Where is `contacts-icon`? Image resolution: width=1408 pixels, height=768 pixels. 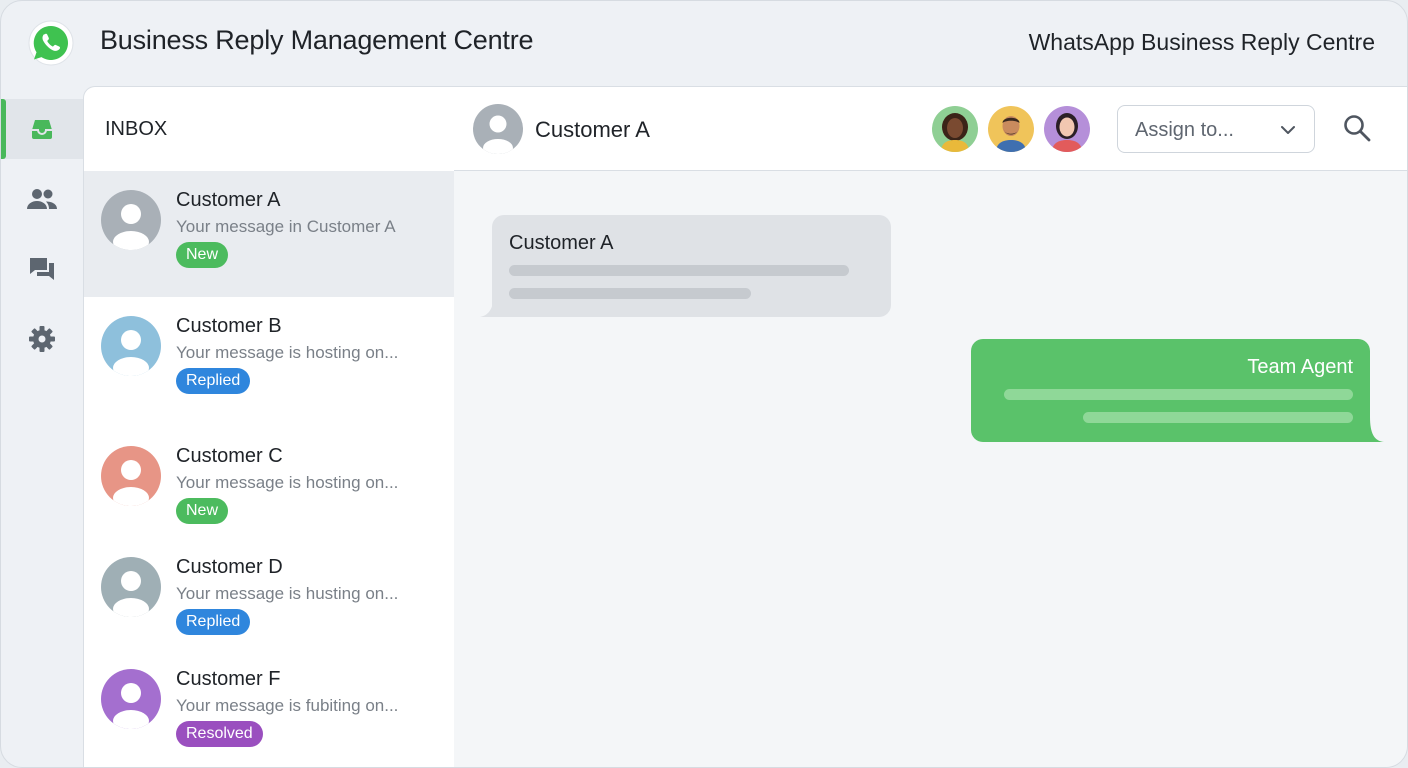 contacts-icon is located at coordinates (42, 199).